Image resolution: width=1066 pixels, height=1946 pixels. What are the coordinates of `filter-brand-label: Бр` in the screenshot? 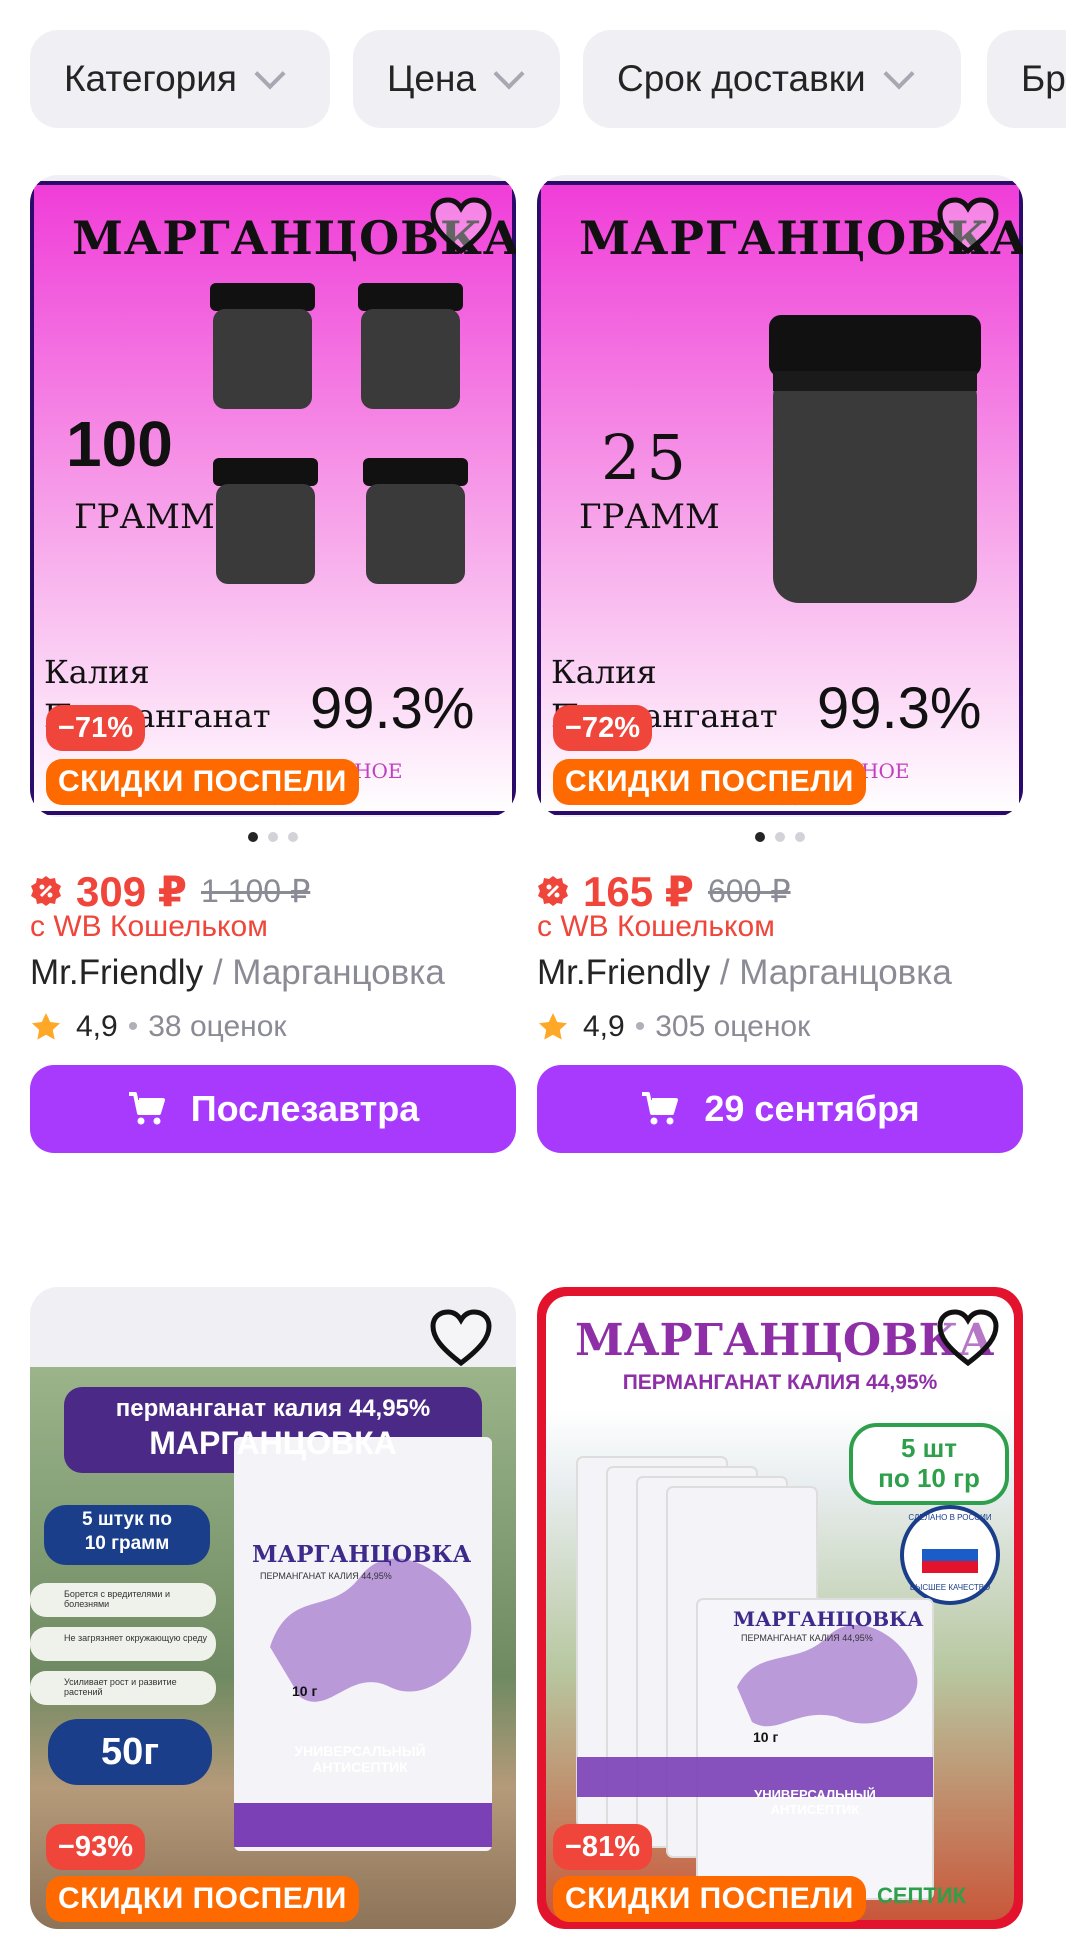 It's located at (1043, 78).